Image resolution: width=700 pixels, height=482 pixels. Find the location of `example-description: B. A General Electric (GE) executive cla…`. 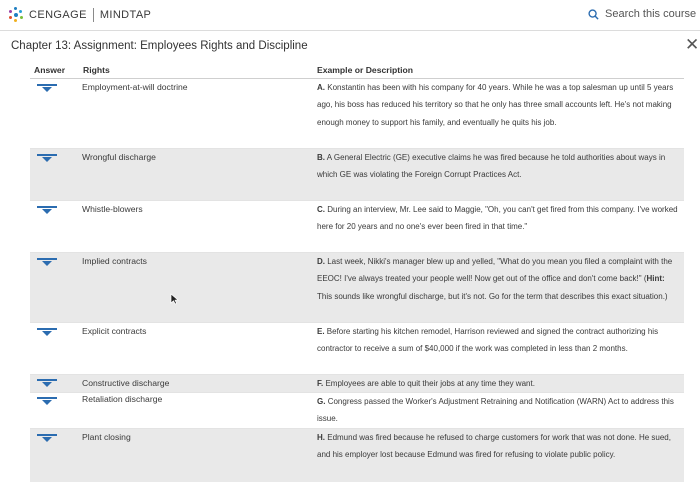

example-description: B. A General Electric (GE) executive cla… is located at coordinates (491, 166).